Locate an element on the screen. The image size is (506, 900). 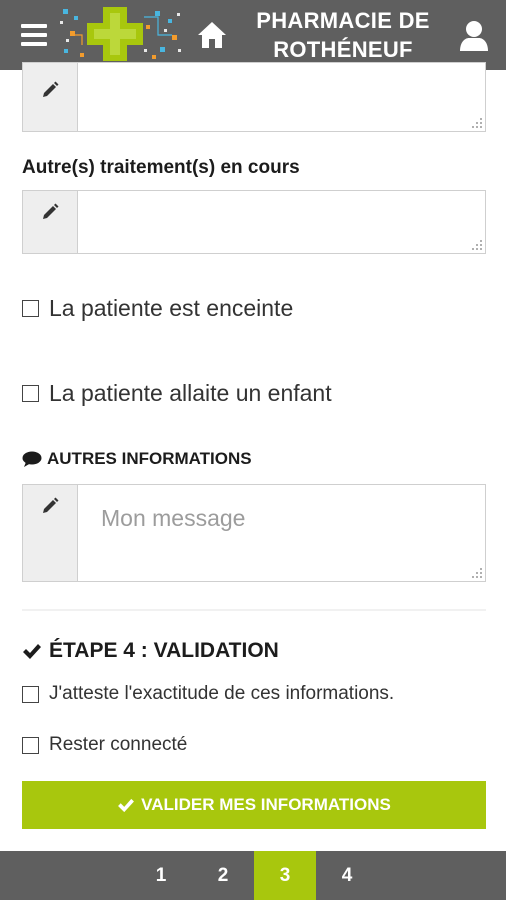
stay-connected-checkbox is located at coordinates (30, 745).